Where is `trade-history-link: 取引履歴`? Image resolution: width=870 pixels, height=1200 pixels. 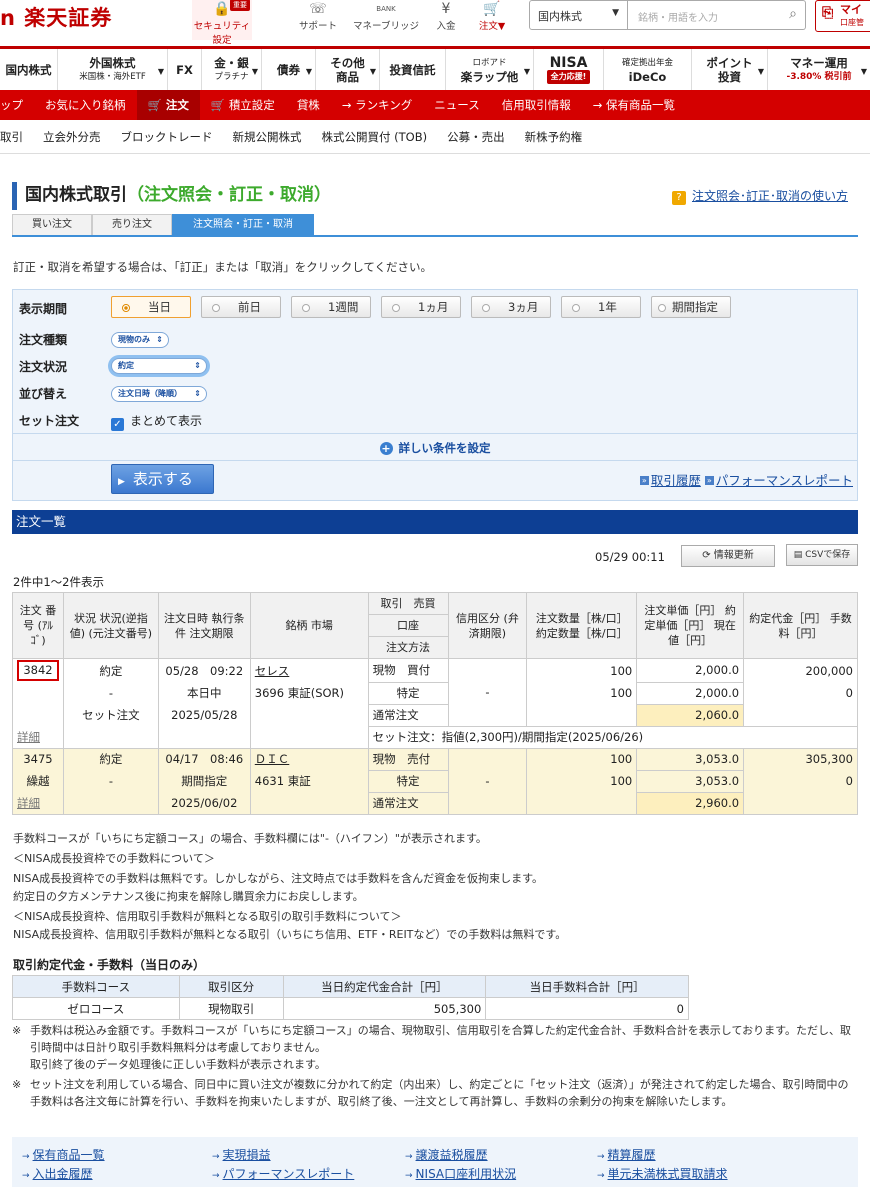
trade-history-link: 取引履歴 is located at coordinates (676, 480).